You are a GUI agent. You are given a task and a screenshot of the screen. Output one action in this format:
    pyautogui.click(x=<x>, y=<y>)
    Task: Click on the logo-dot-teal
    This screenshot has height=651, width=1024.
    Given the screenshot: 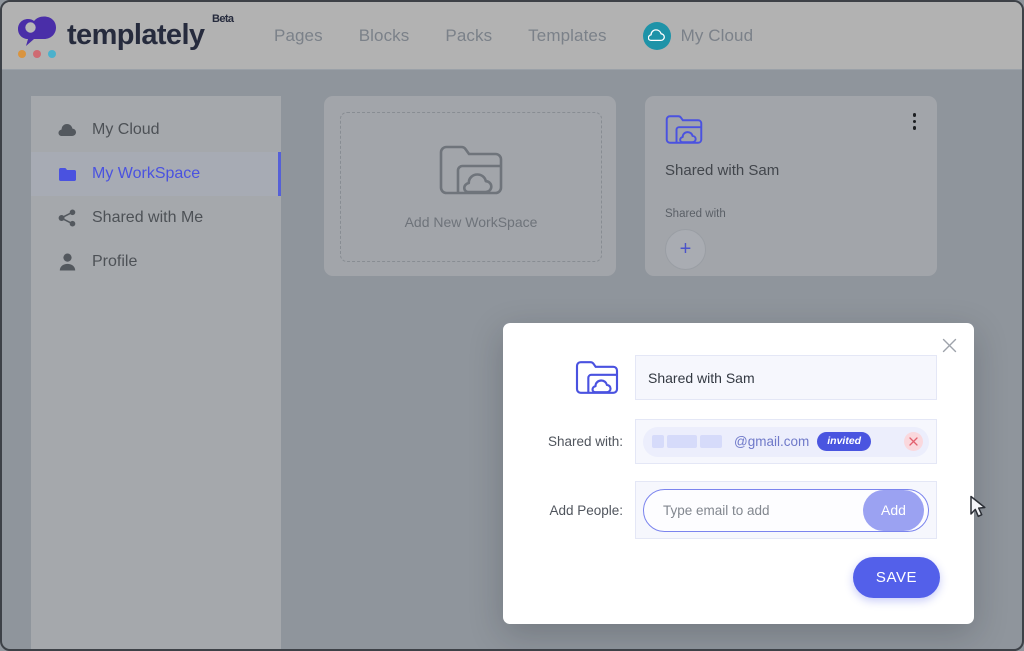 What is the action you would take?
    pyautogui.click(x=52, y=53)
    